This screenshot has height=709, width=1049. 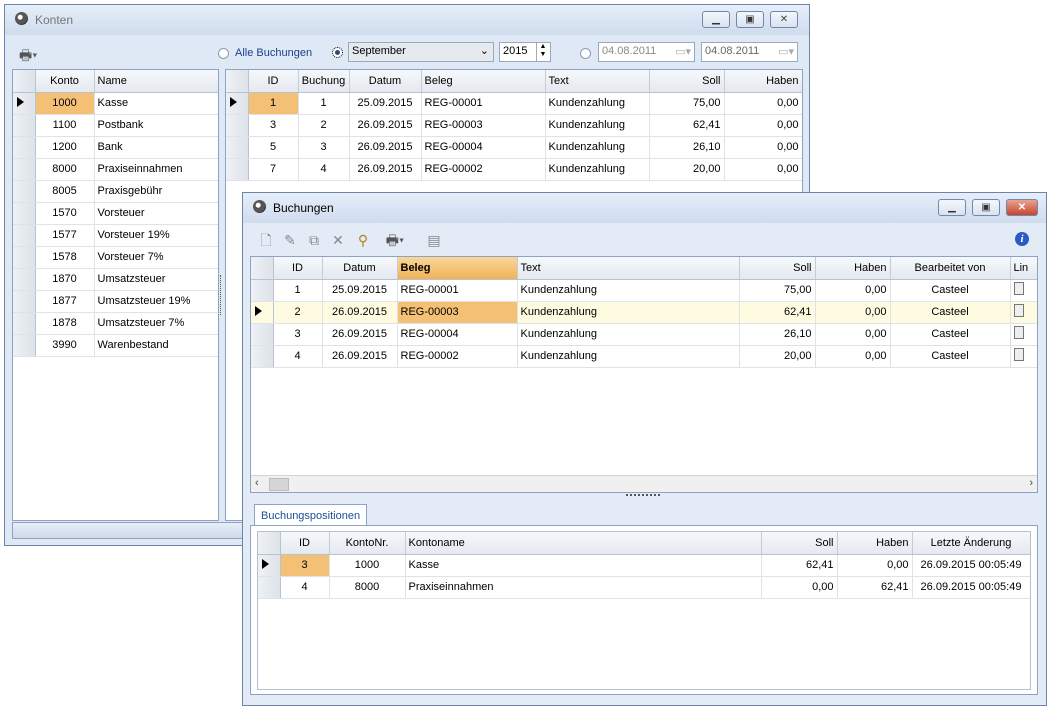 I want to click on col-name: Name, so click(x=156, y=81).